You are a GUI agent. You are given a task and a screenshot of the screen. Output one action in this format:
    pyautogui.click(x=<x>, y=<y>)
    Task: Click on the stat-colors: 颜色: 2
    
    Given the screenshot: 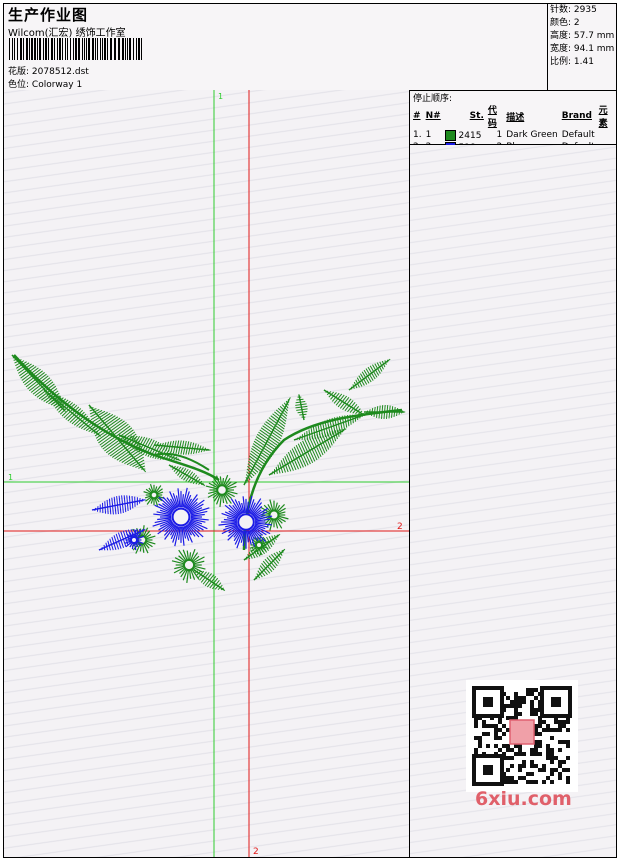 What is the action you would take?
    pyautogui.click(x=565, y=23)
    